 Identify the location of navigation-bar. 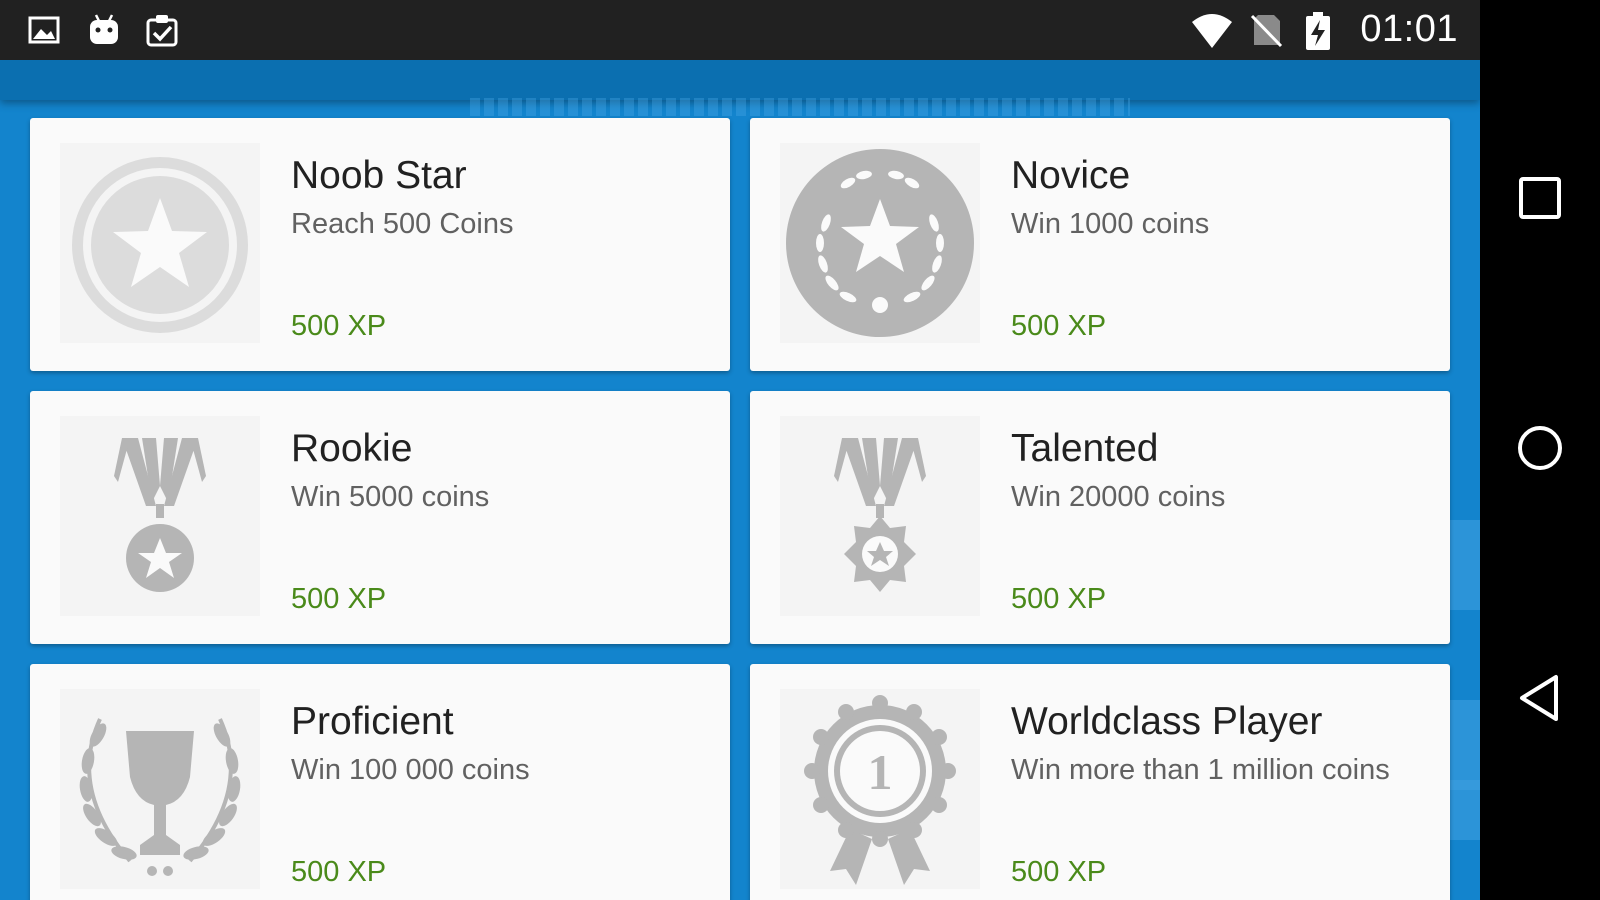
(1540, 450).